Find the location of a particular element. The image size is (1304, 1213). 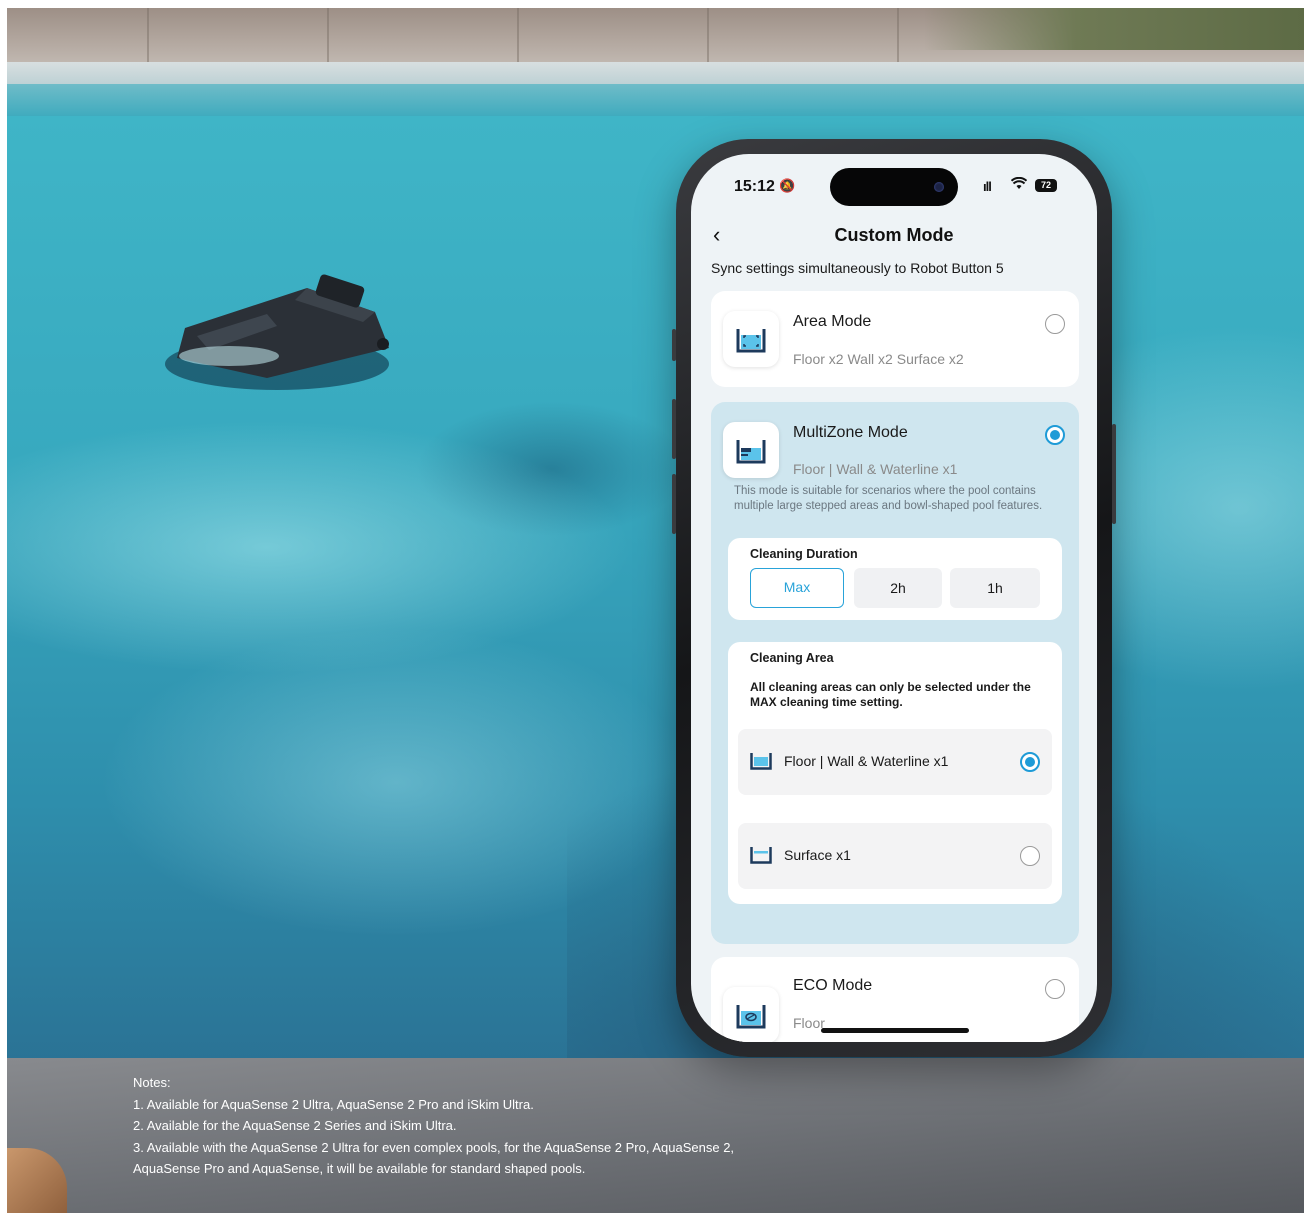

phone-volume-up-button is located at coordinates (674, 429).